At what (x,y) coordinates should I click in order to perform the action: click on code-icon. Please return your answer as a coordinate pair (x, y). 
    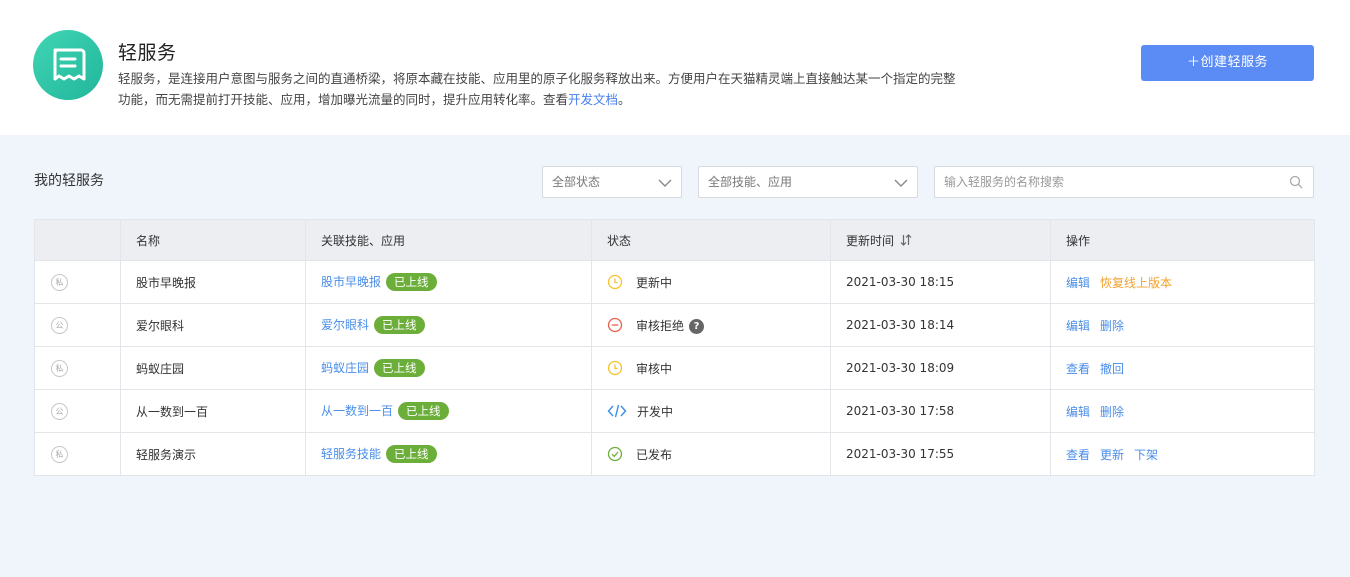
    Looking at the image, I should click on (617, 411).